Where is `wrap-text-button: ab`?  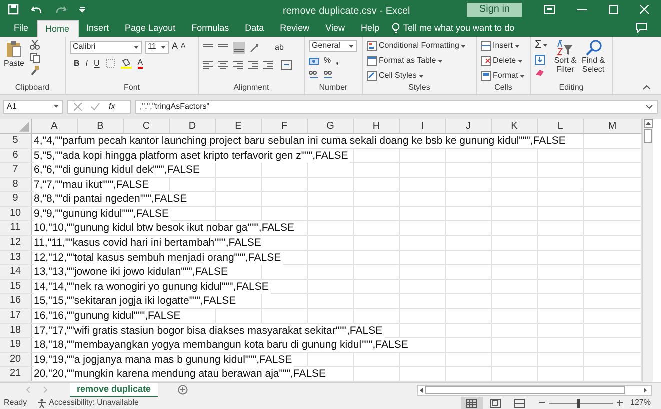 wrap-text-button: ab is located at coordinates (279, 48).